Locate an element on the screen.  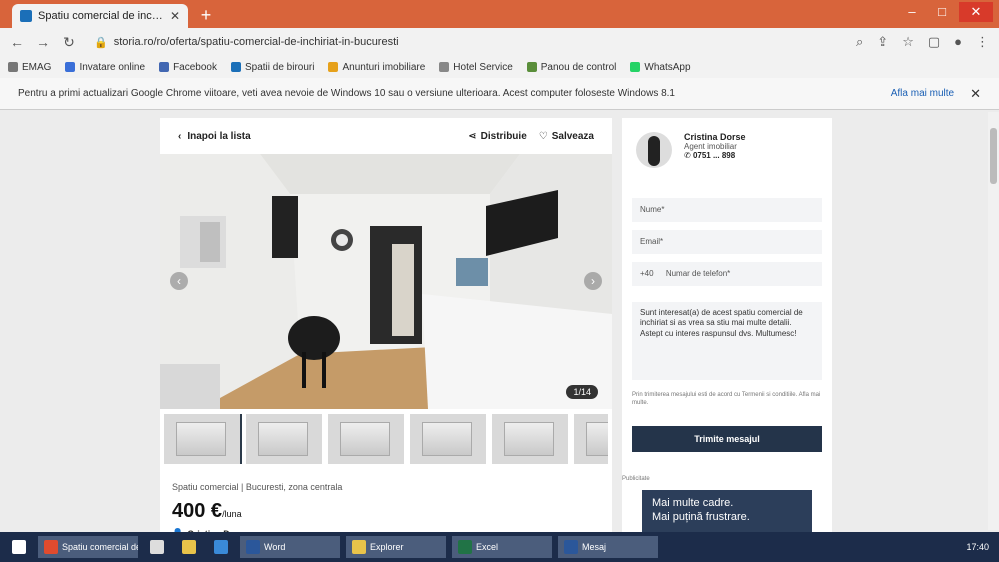
email-field: Email* is located at coordinates (727, 242).